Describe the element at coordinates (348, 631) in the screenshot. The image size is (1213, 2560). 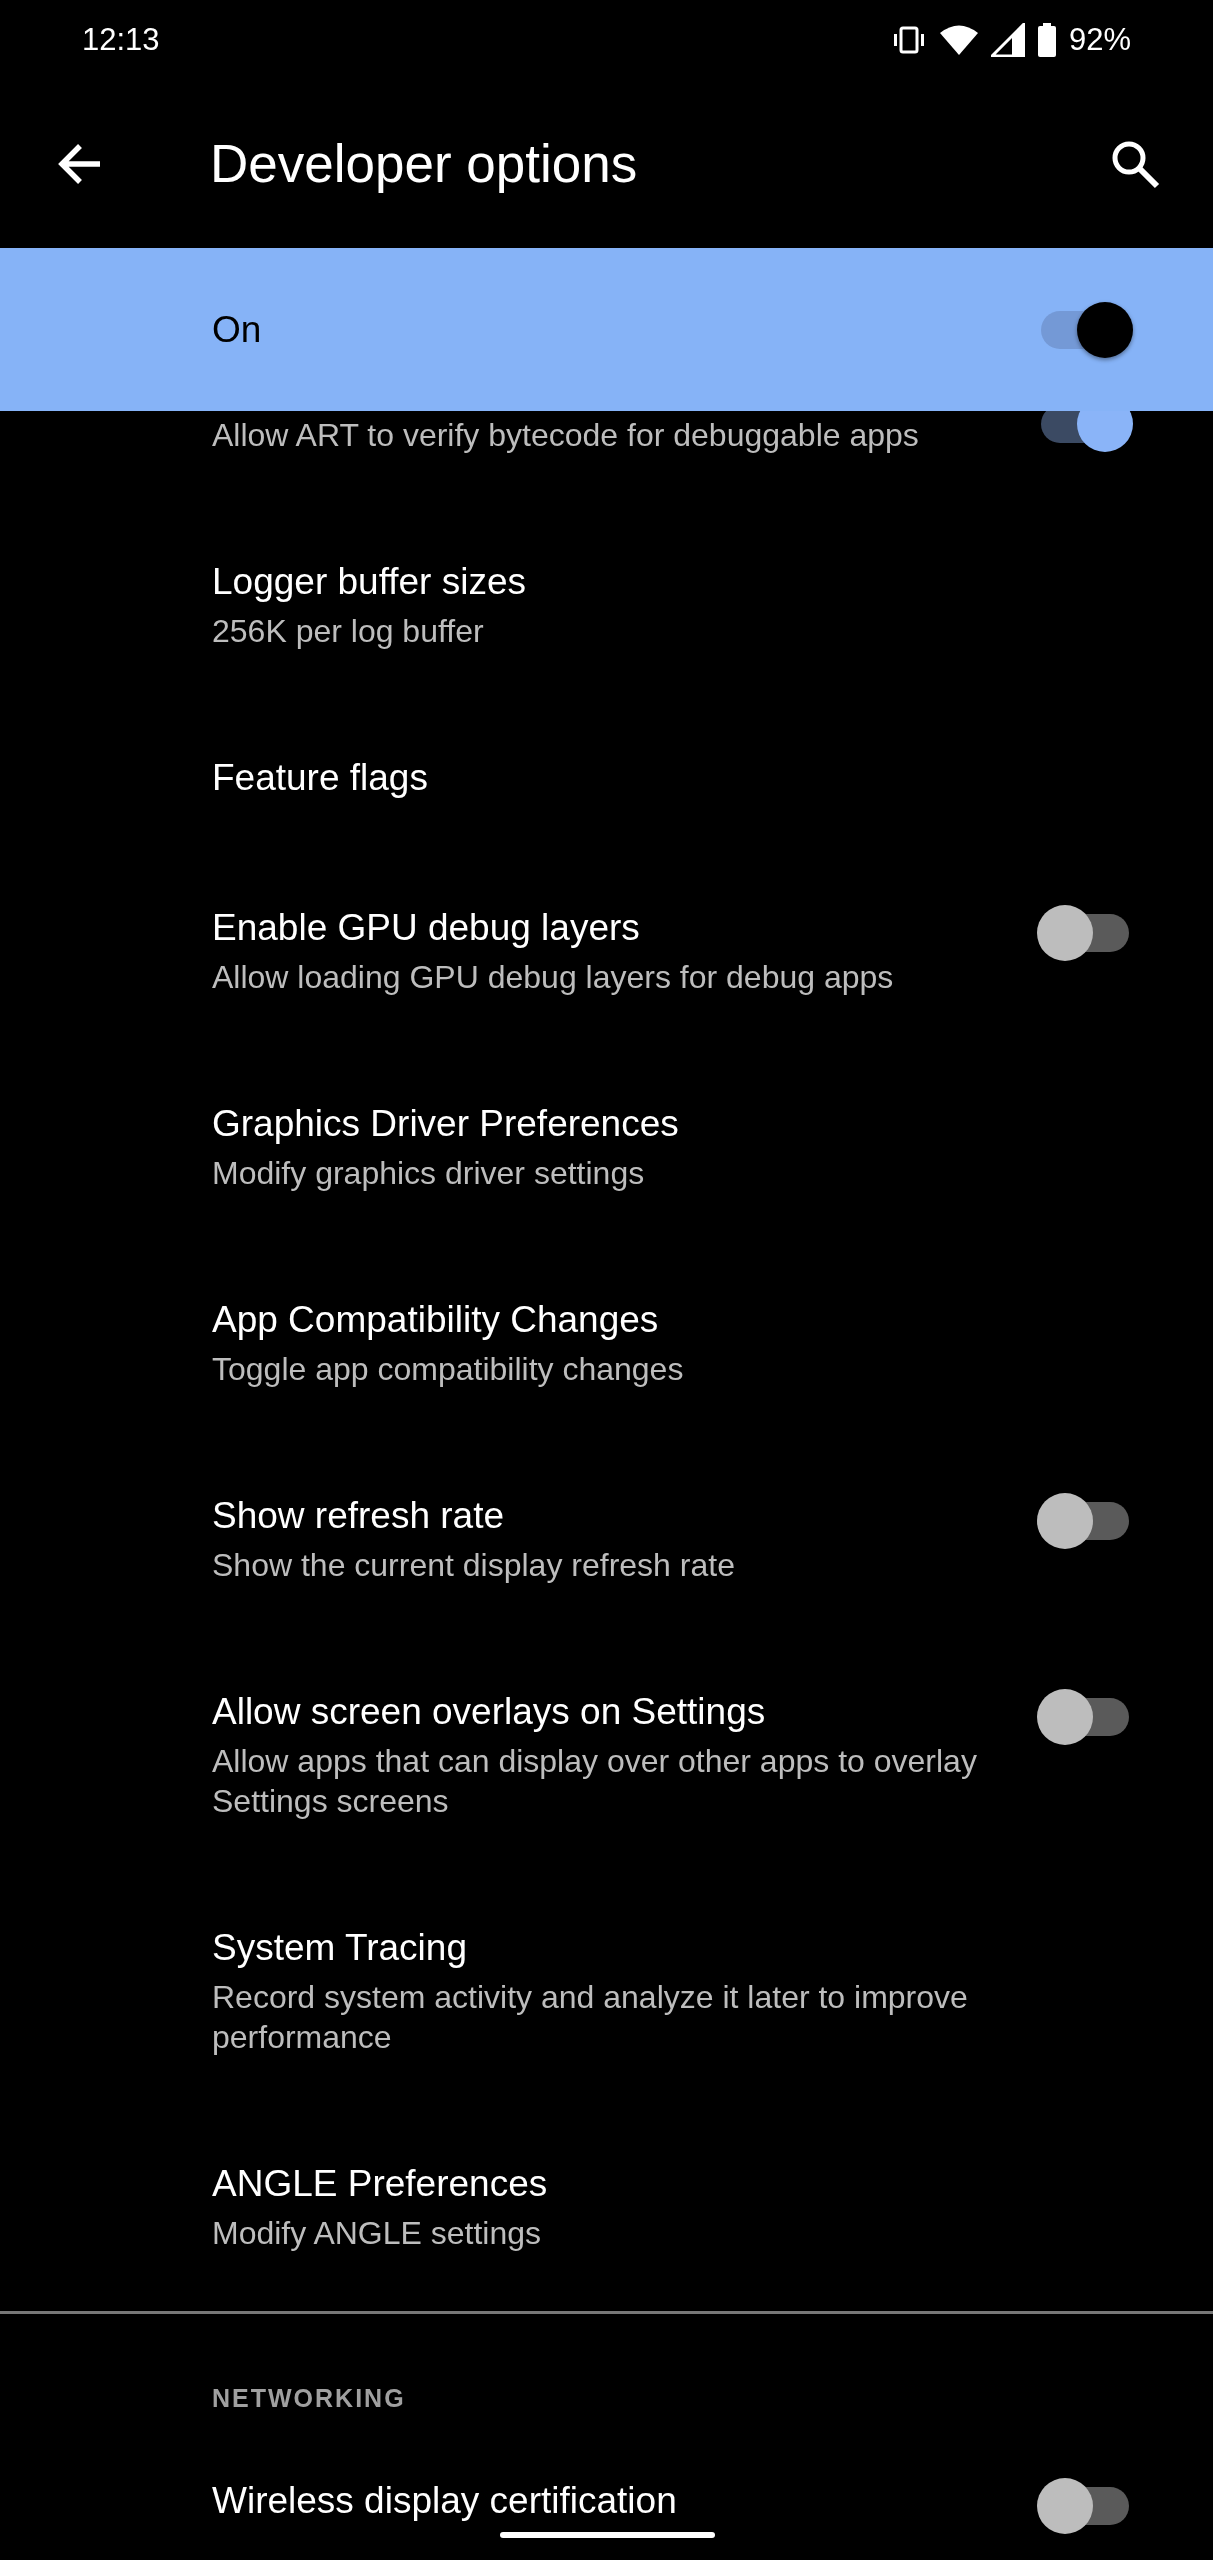
I see `setting-summary: 256K per log buffer` at that location.